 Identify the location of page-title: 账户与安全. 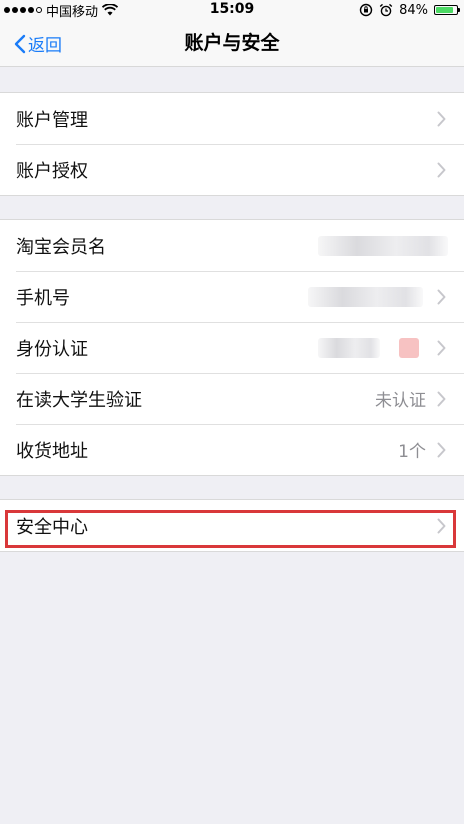
(232, 43).